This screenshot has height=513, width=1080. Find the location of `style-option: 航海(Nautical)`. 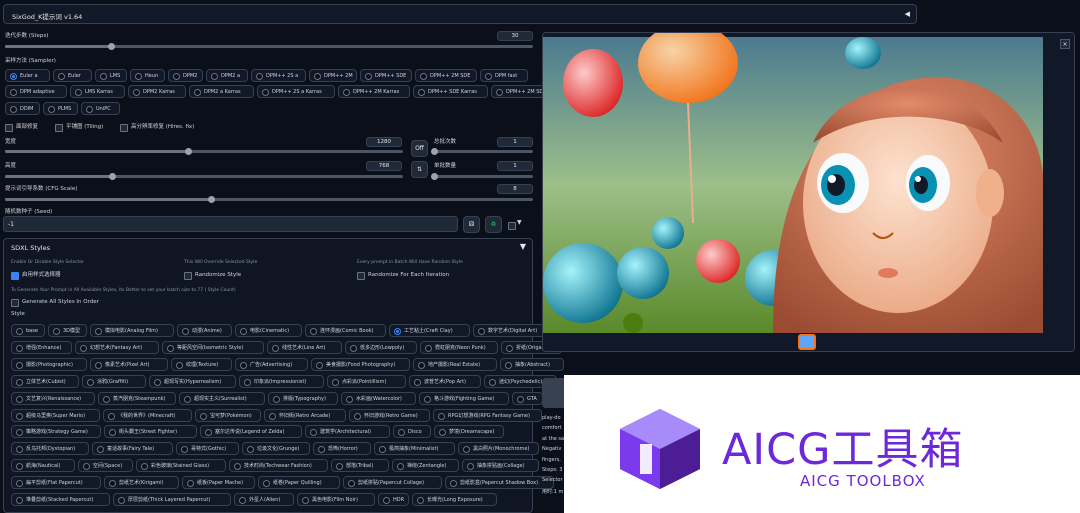

style-option: 航海(Nautical) is located at coordinates (43, 466).